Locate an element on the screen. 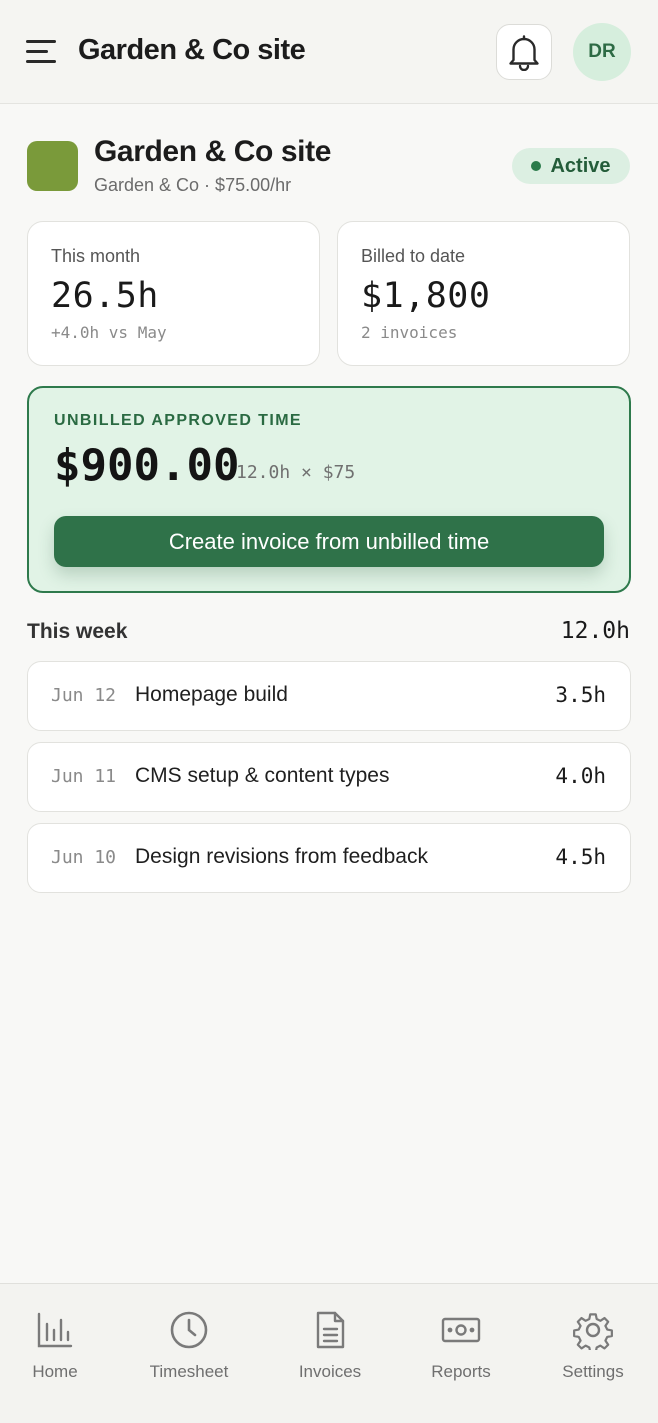 Image resolution: width=658 pixels, height=1423 pixels. nav-label: Invoices is located at coordinates (330, 1371).